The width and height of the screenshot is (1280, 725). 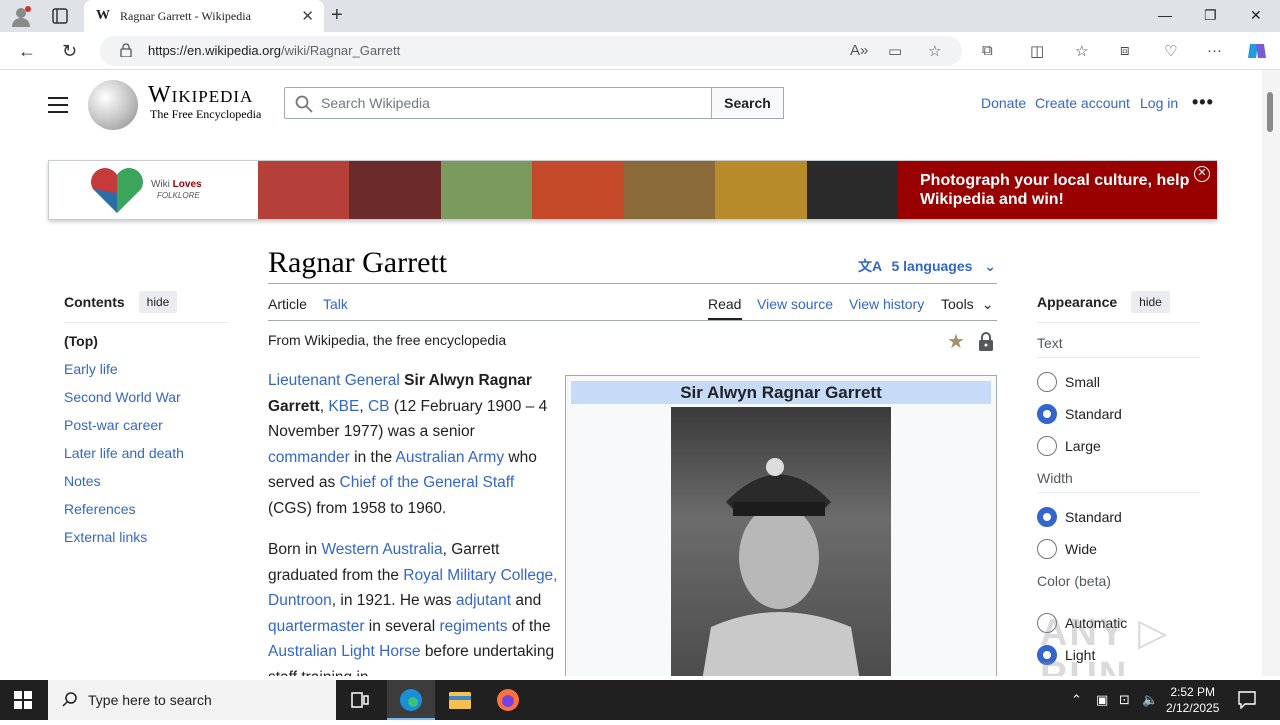 I want to click on search-input: Search Wikipedia, so click(x=498, y=103).